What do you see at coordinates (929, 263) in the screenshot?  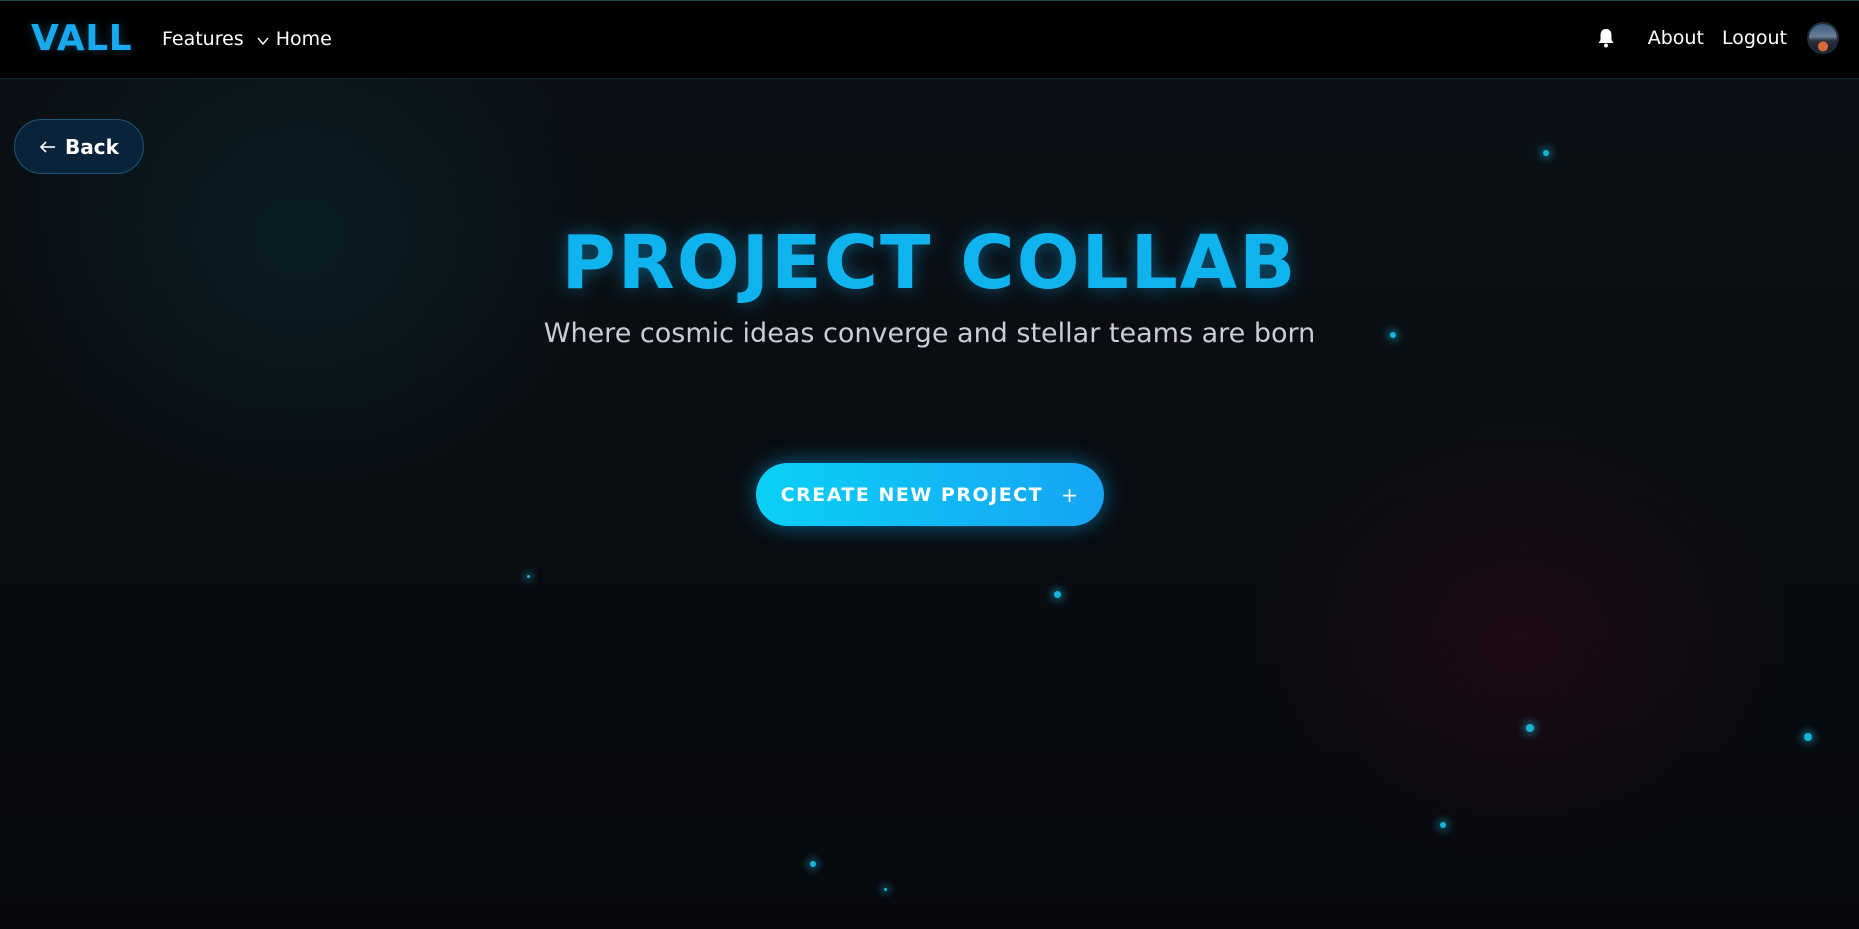 I see `page-title: PROJECT COLLAB` at bounding box center [929, 263].